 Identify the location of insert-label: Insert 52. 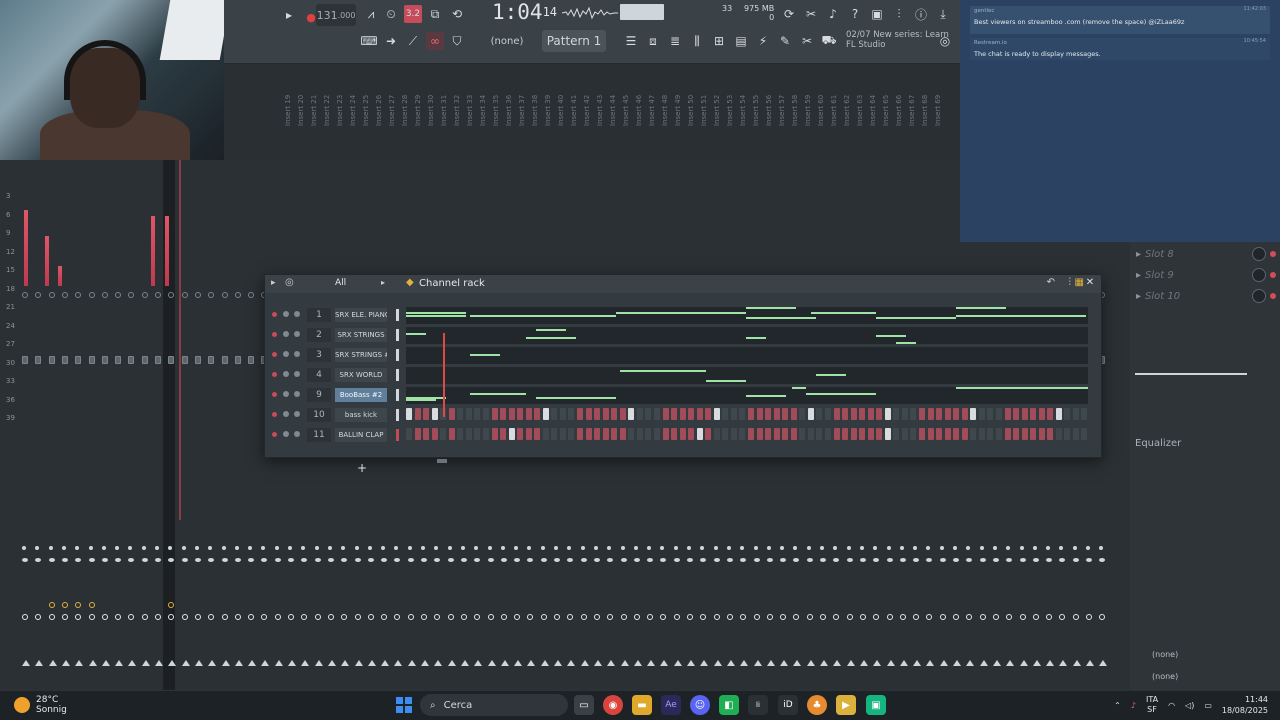
(719, 98).